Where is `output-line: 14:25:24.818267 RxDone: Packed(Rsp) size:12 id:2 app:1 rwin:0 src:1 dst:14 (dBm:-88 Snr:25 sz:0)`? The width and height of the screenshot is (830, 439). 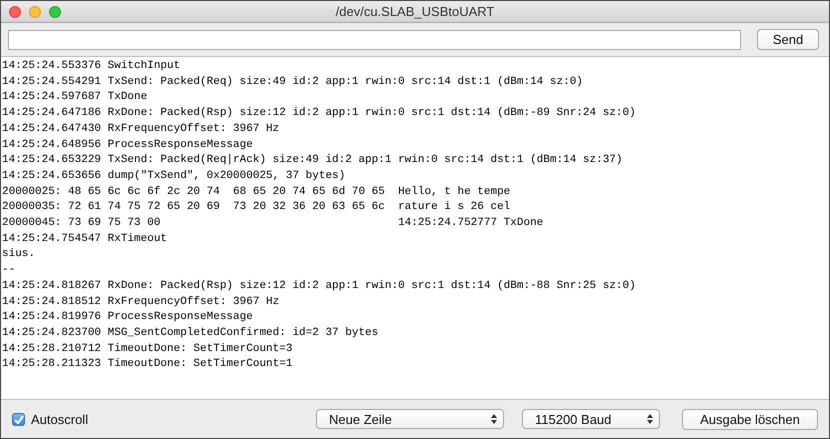 output-line: 14:25:24.818267 RxDone: Packed(Rsp) size:12 id:2 app:1 rwin:0 src:1 dst:14 (dBm:-88 Snr:25 sz:0) is located at coordinates (319, 286).